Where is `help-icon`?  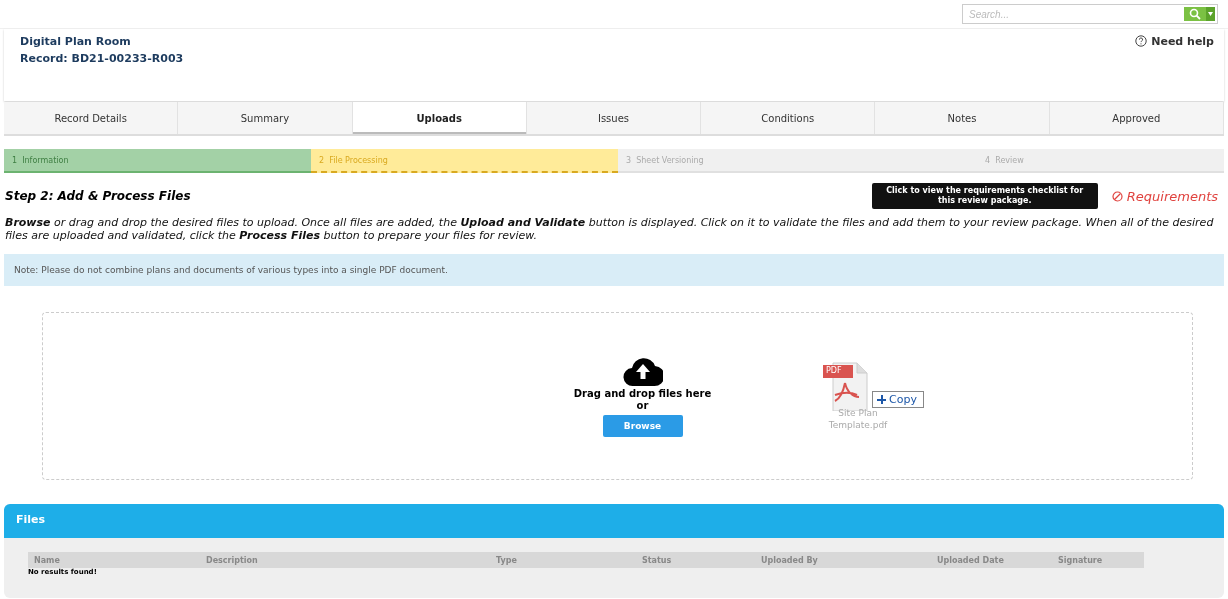 help-icon is located at coordinates (1141, 41).